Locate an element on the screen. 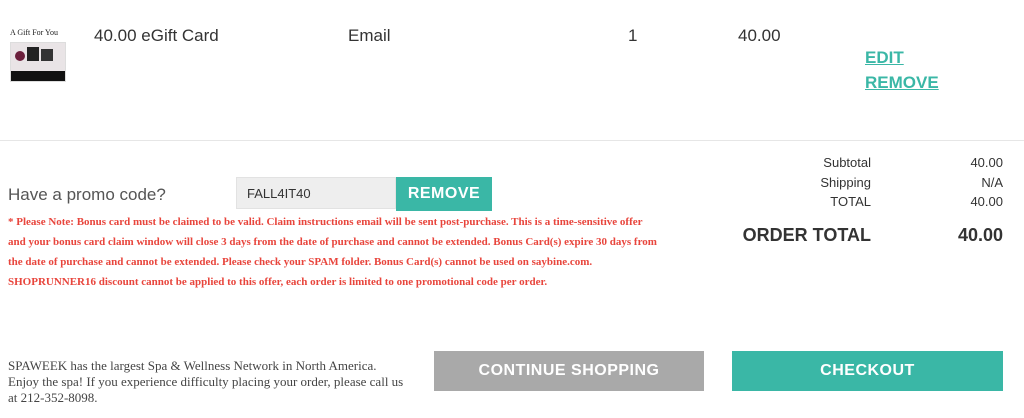  promo-code-label: Have a promo code? is located at coordinates (87, 194).